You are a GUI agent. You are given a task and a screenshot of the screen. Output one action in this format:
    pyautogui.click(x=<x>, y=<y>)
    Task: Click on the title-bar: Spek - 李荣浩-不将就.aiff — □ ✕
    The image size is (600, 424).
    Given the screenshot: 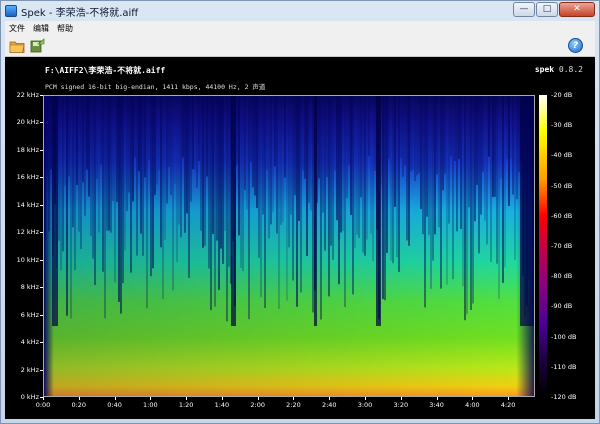 What is the action you would take?
    pyautogui.click(x=300, y=11)
    